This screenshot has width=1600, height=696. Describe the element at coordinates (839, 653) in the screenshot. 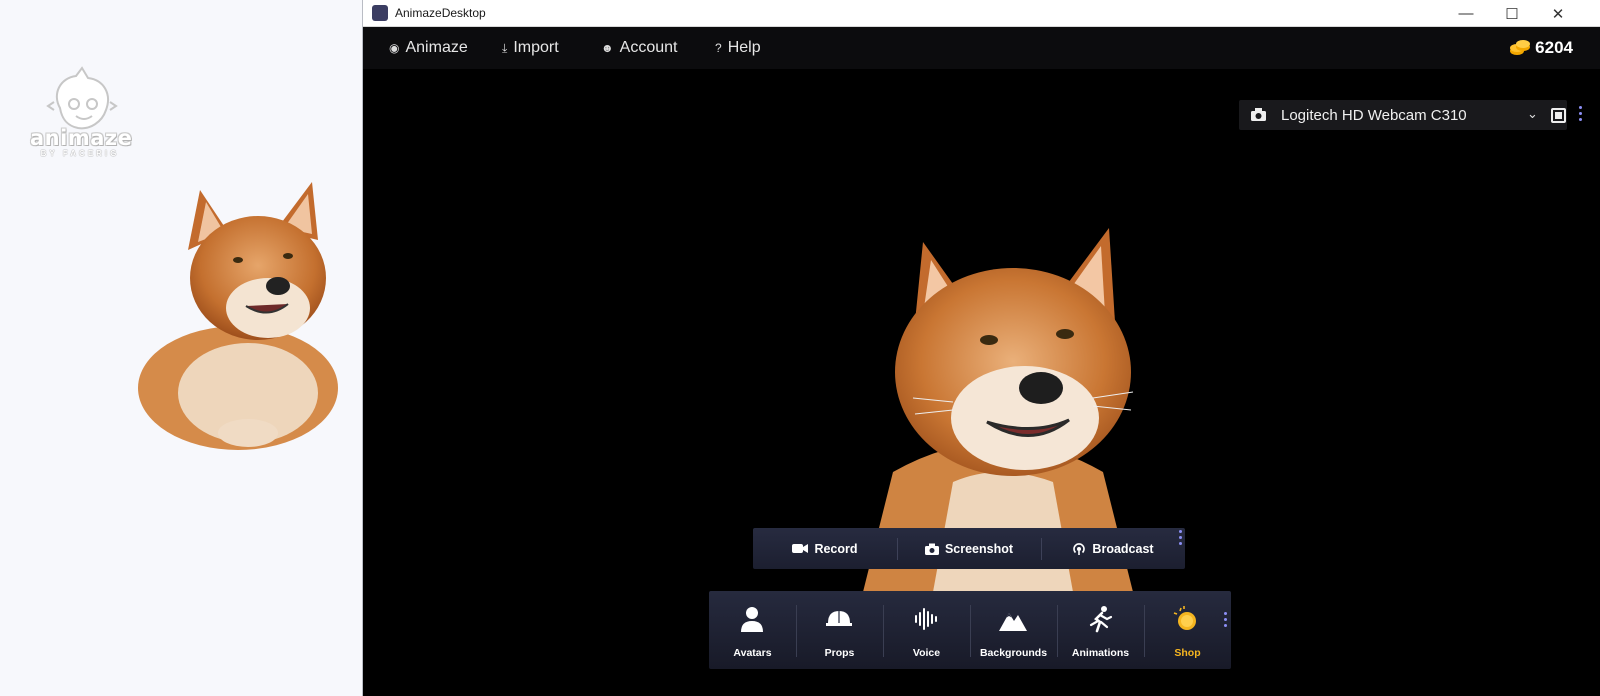

I see `toolbar-label: Props` at that location.